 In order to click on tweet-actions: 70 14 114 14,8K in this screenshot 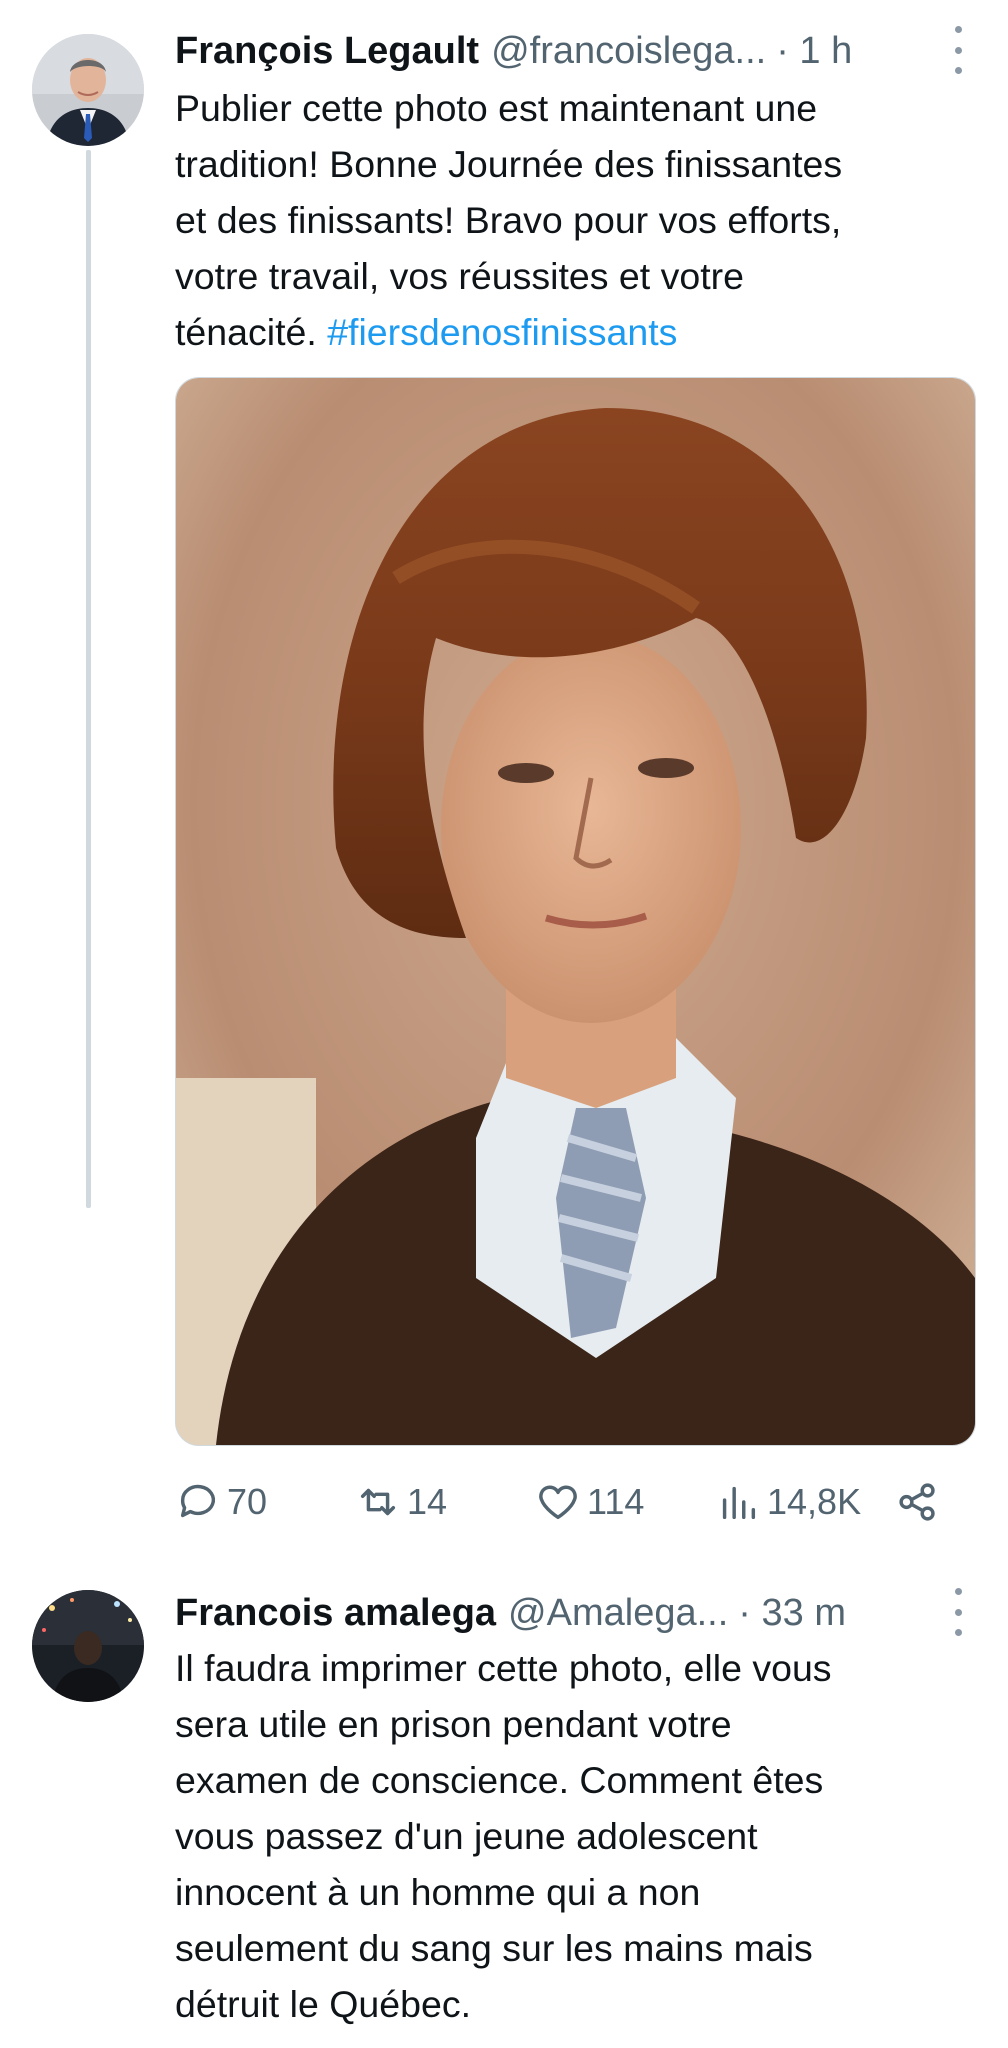, I will do `click(575, 1502)`.